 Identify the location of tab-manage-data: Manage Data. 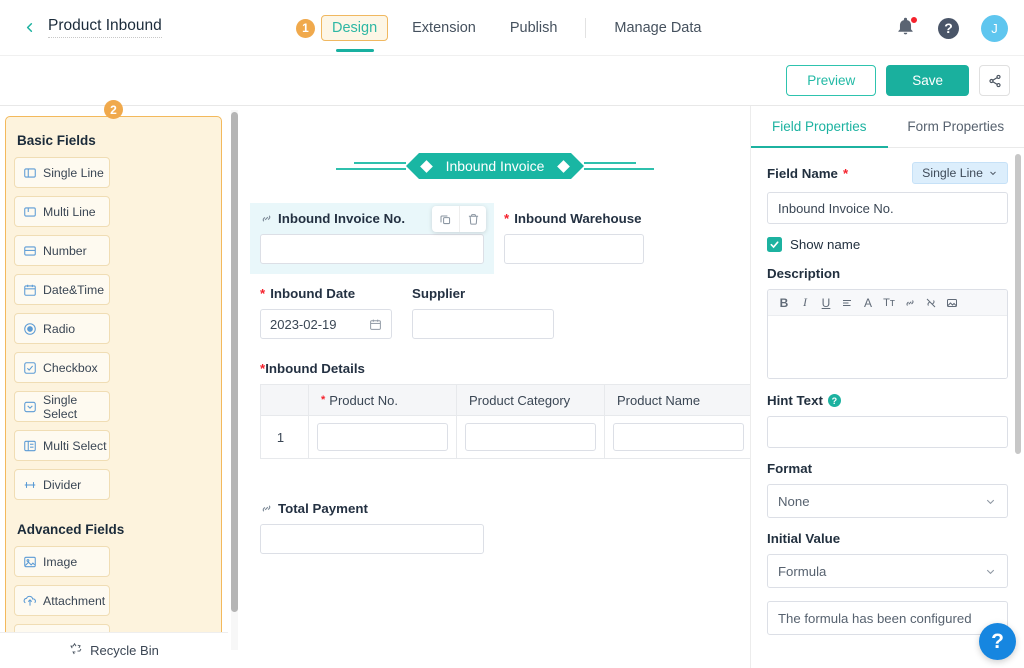
(657, 28).